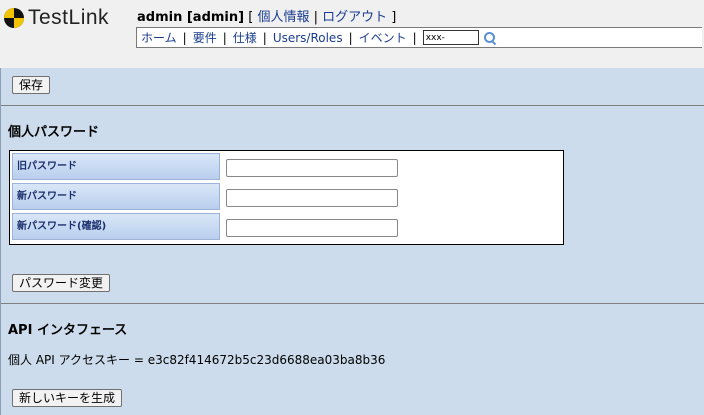  What do you see at coordinates (191, 17) in the screenshot?
I see `user-name: admin [admin]` at bounding box center [191, 17].